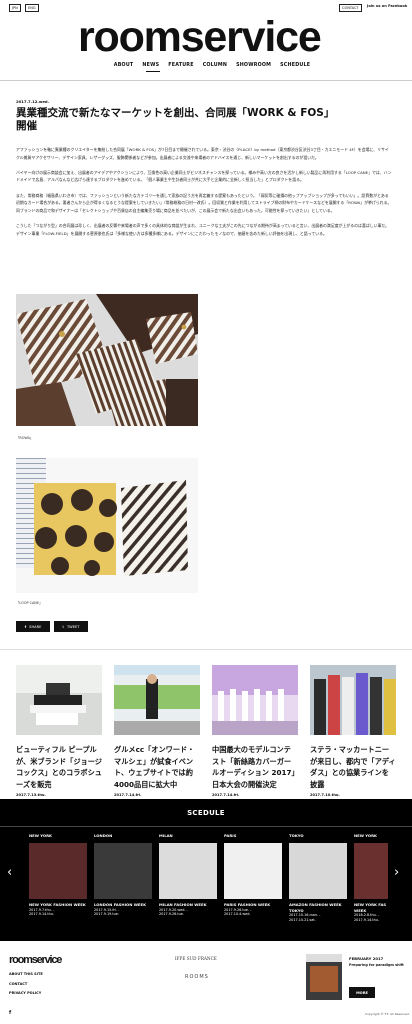  What do you see at coordinates (366, 958) in the screenshot?
I see `magazine-issue: FEBRUARY 2017` at bounding box center [366, 958].